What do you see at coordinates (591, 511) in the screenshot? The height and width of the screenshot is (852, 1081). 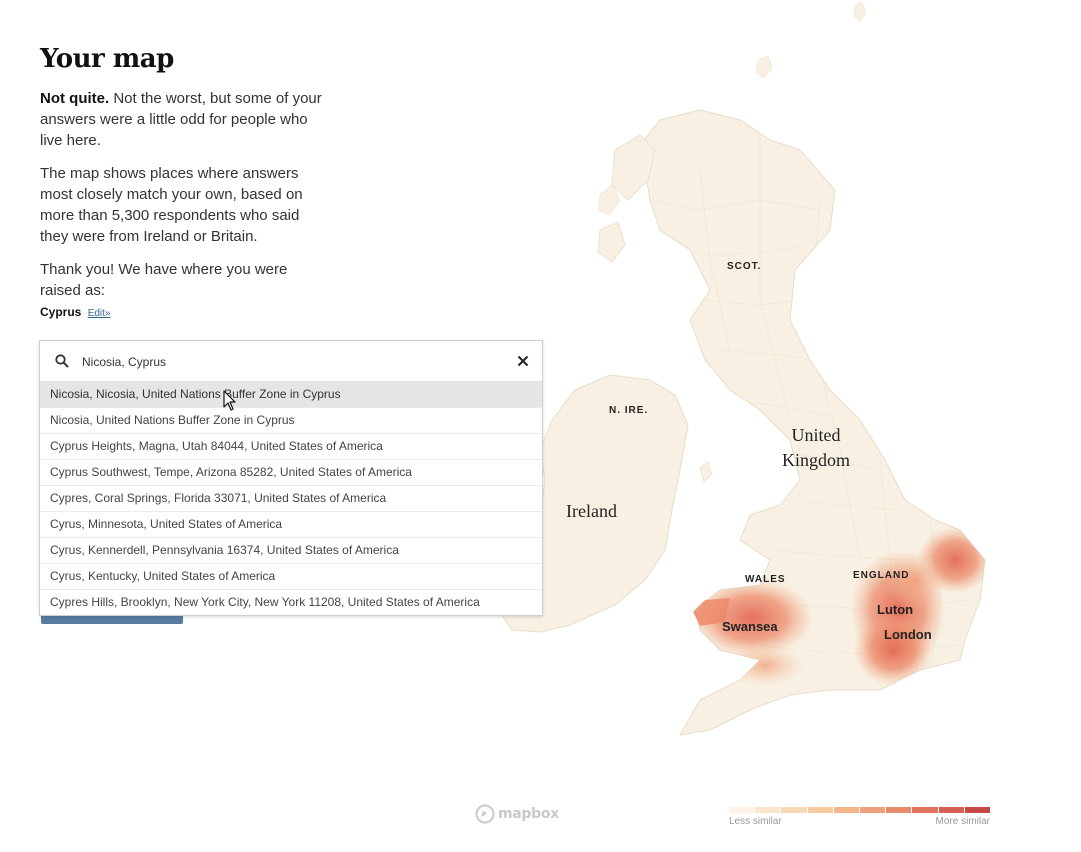 I see `map-label-ireland: Ireland` at bounding box center [591, 511].